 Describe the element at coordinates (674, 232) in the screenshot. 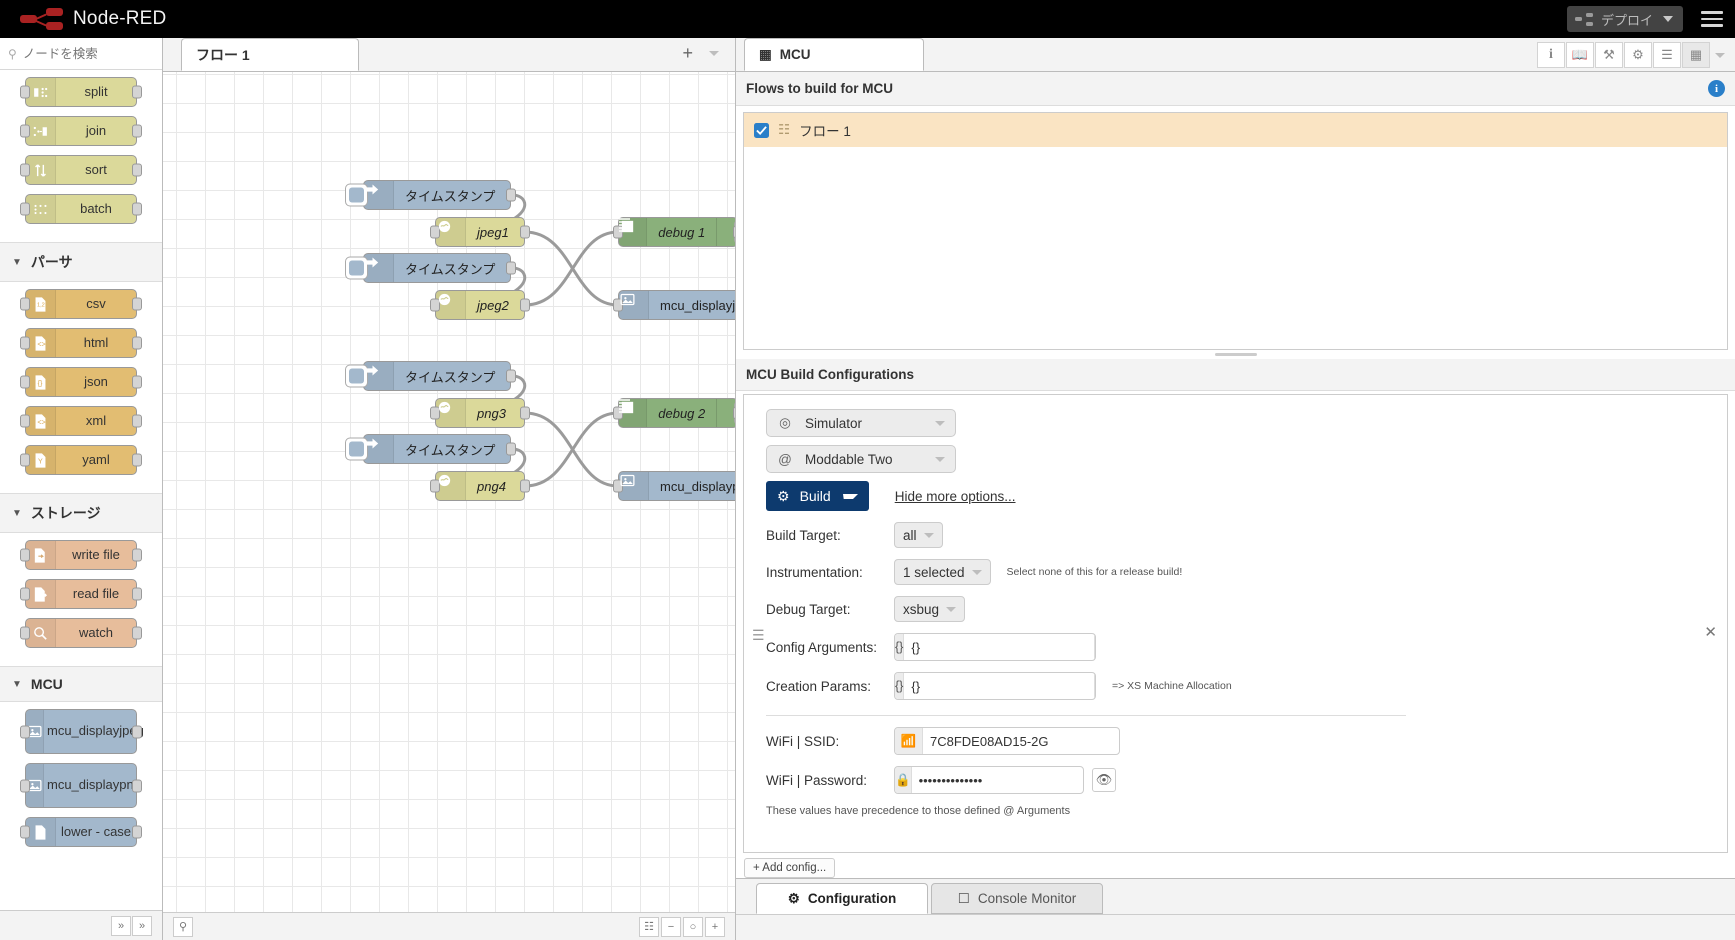

I see `flow-node-debug1: debug 1` at that location.